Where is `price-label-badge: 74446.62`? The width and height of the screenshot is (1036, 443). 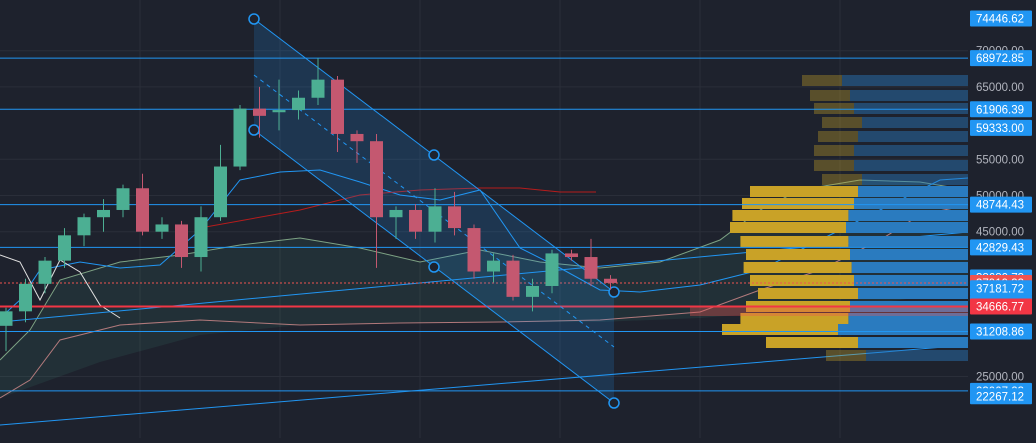 price-label-badge: 74446.62 is located at coordinates (1001, 18).